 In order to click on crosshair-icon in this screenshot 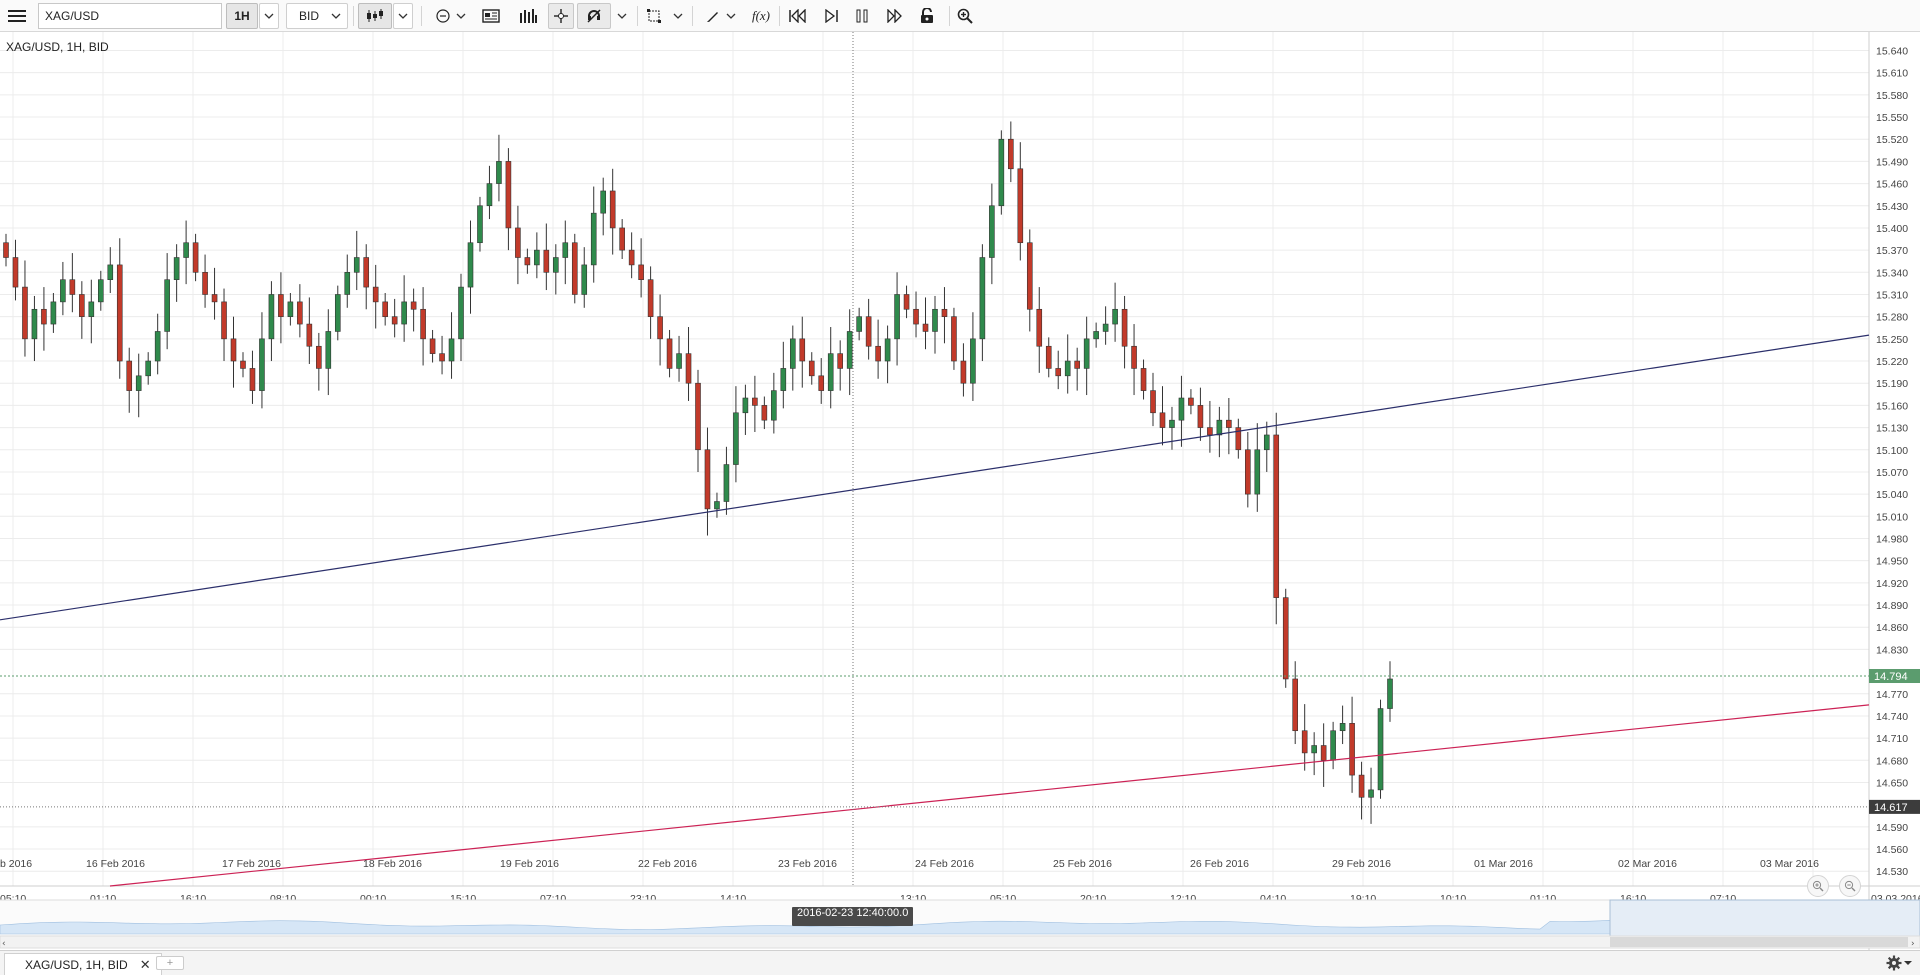, I will do `click(561, 16)`.